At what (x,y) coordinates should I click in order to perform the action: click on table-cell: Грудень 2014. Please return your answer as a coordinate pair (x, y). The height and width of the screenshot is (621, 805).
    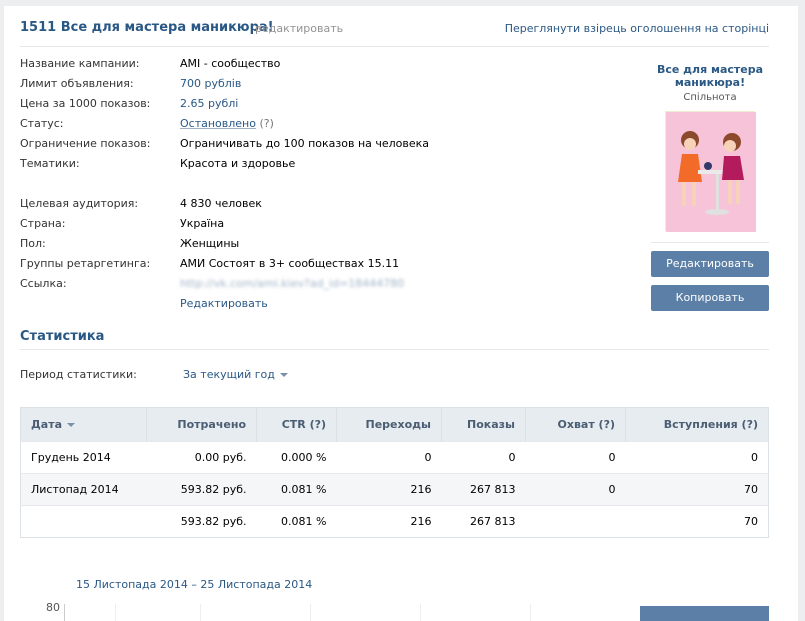
    Looking at the image, I should click on (83, 457).